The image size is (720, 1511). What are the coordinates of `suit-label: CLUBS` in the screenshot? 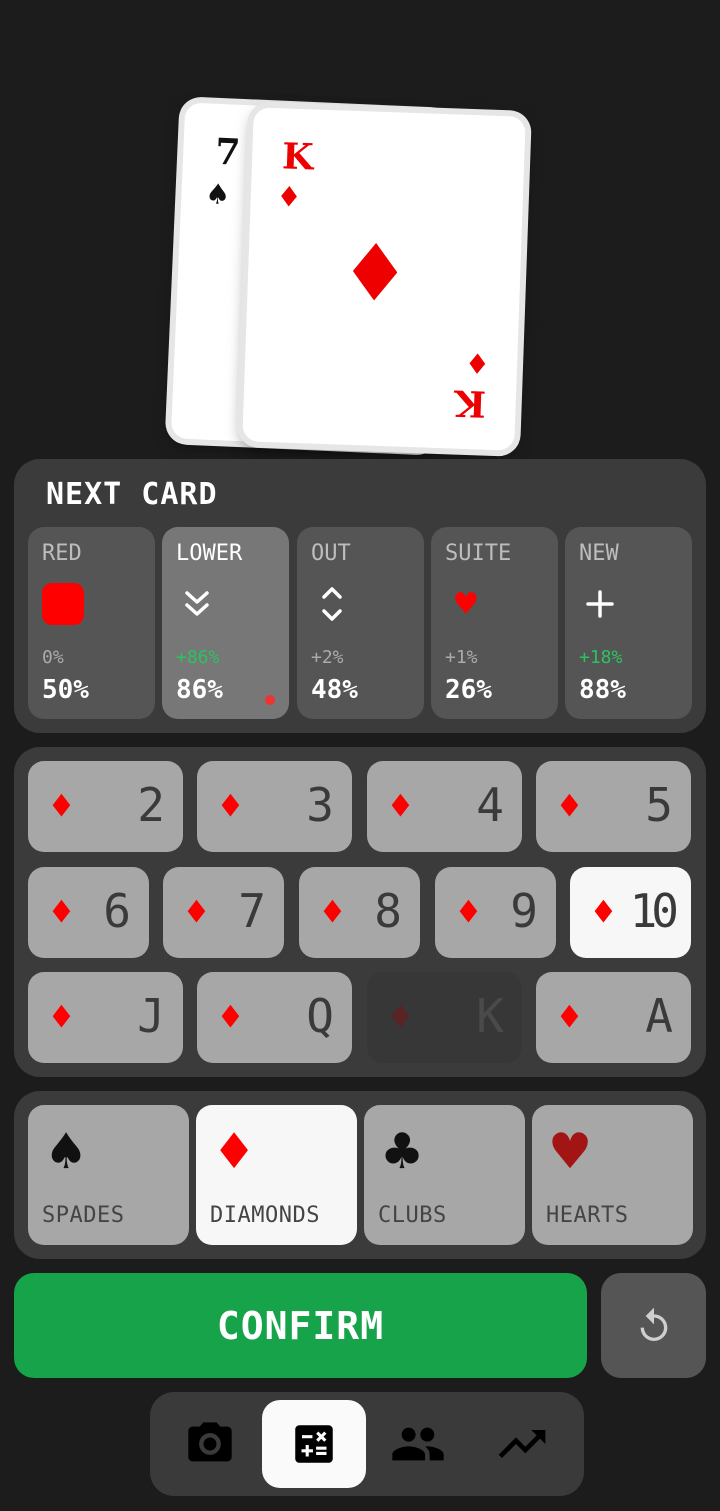 It's located at (412, 1215).